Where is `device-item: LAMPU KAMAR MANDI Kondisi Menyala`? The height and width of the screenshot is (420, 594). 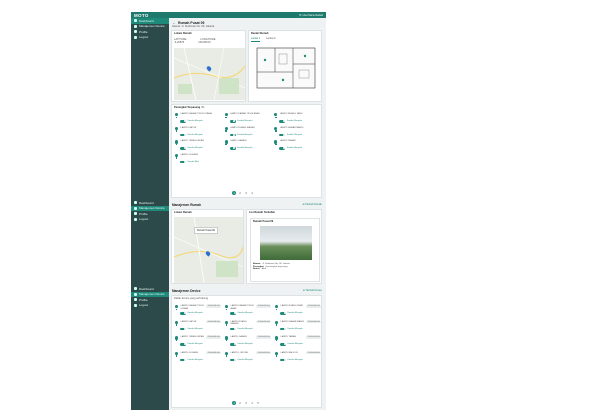 device-item: LAMPU KAMAR MANDI Kondisi Menyala is located at coordinates (297, 131).